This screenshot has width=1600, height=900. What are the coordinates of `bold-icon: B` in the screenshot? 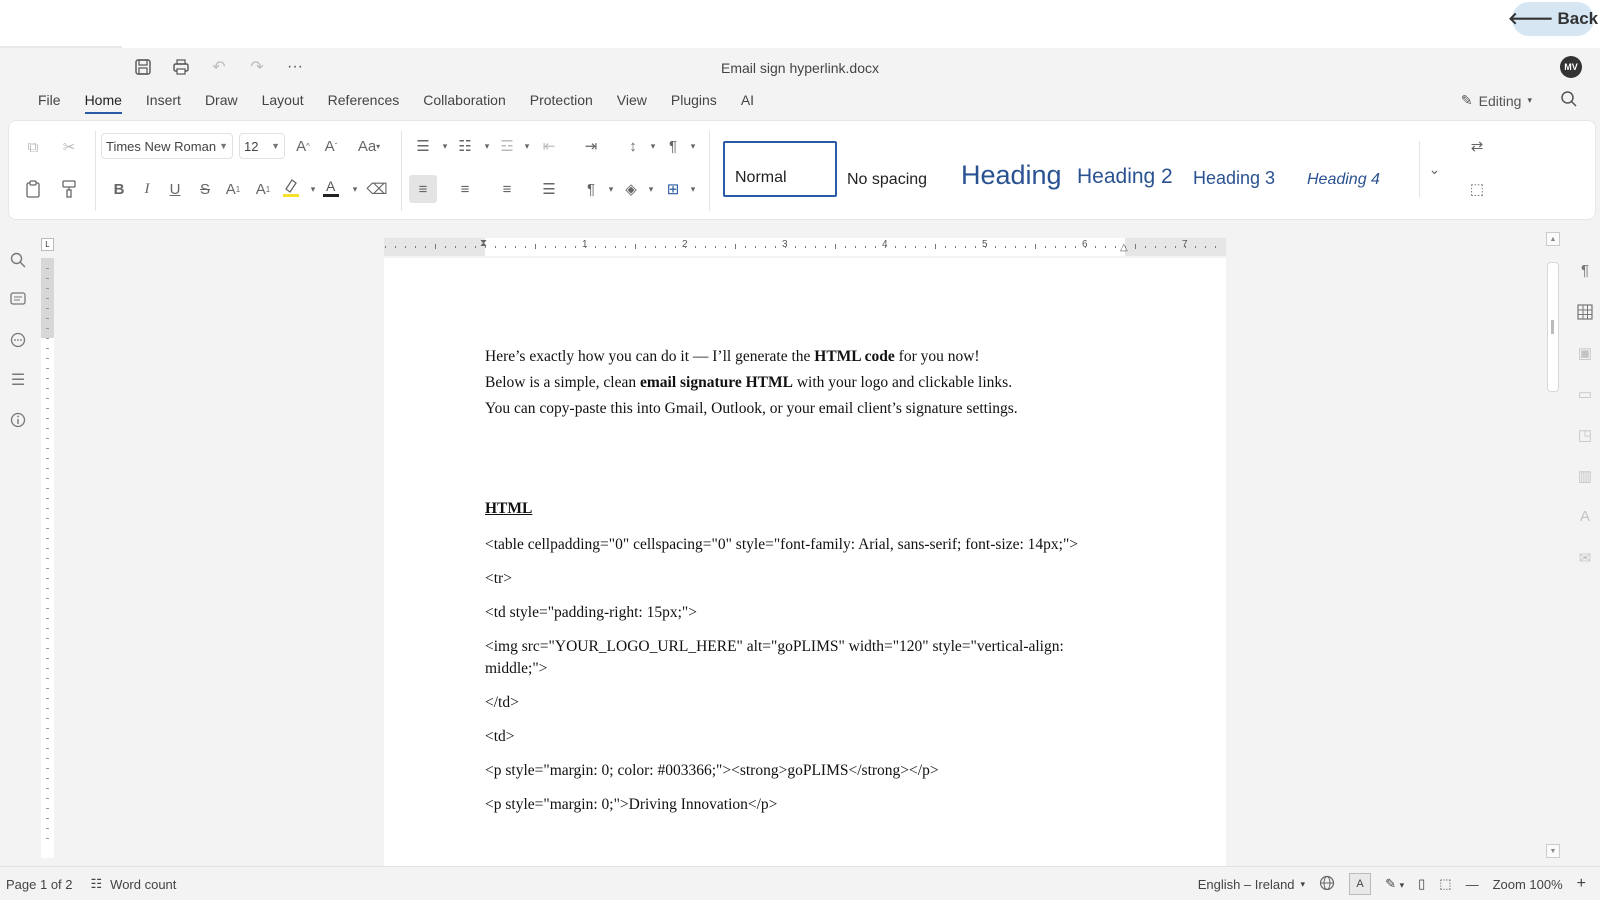 It's located at (119, 189).